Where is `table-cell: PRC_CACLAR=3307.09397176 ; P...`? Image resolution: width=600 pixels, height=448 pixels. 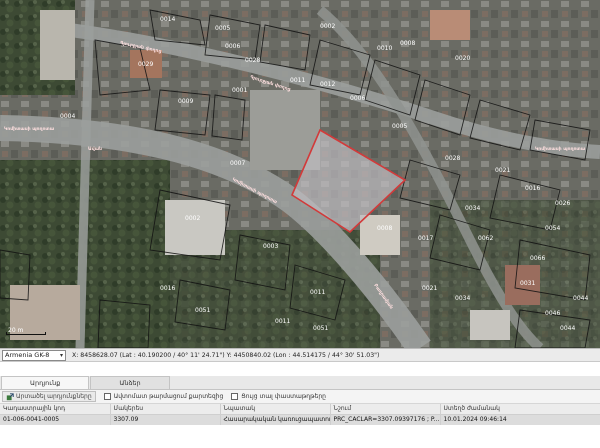 table-cell: PRC_CACLAR=3307.09397176 ; P... is located at coordinates (385, 419).